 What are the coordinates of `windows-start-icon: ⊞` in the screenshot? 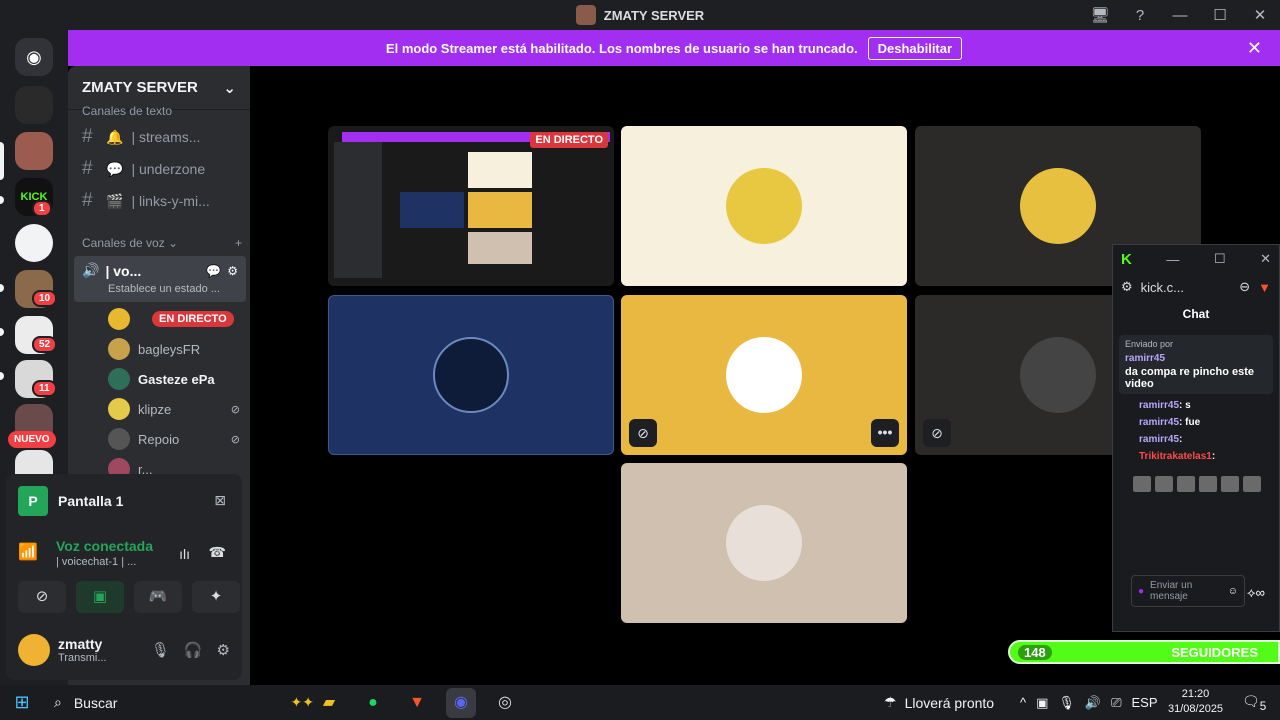 It's located at (22, 702).